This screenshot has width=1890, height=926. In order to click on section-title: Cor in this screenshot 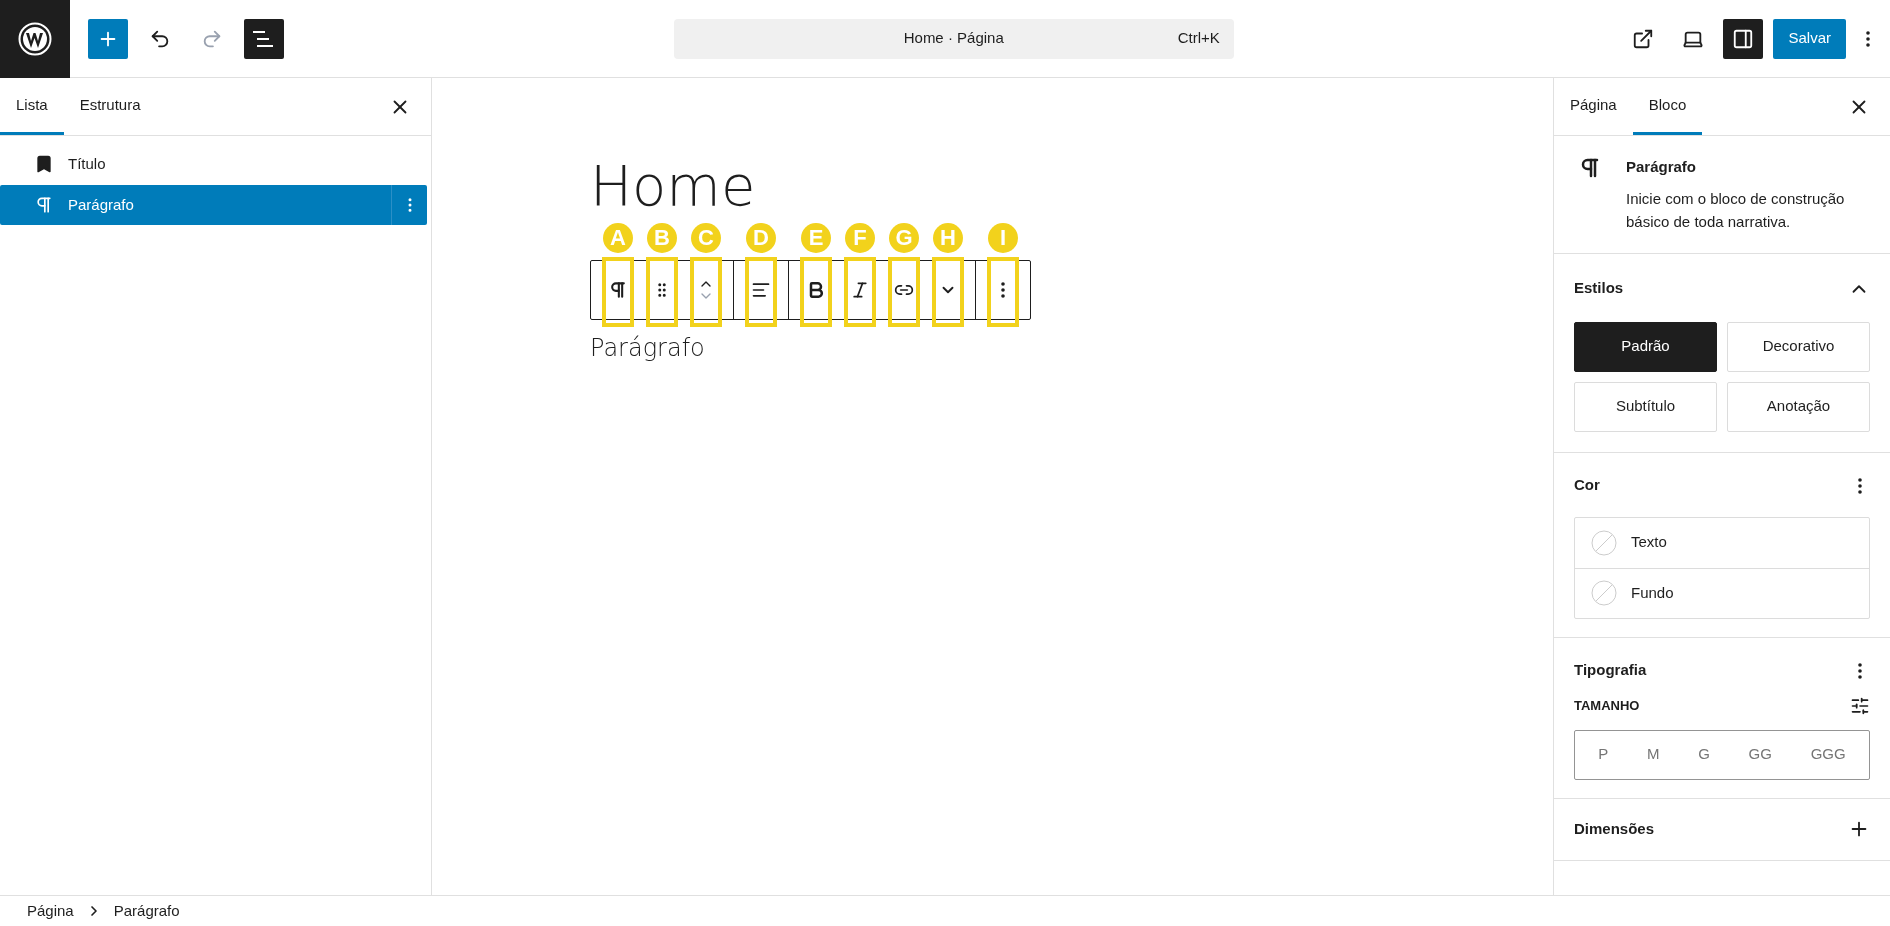, I will do `click(1587, 485)`.